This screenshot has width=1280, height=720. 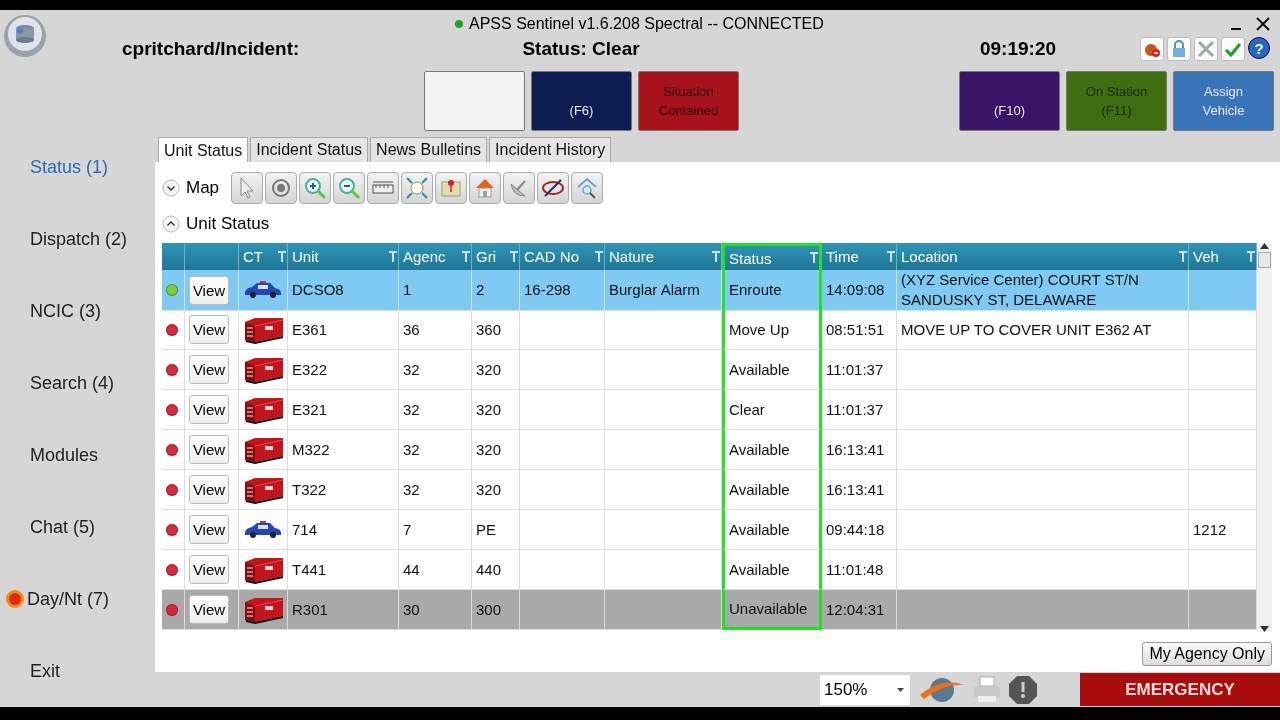 What do you see at coordinates (77, 671) in the screenshot?
I see `sidebar-item: Exit` at bounding box center [77, 671].